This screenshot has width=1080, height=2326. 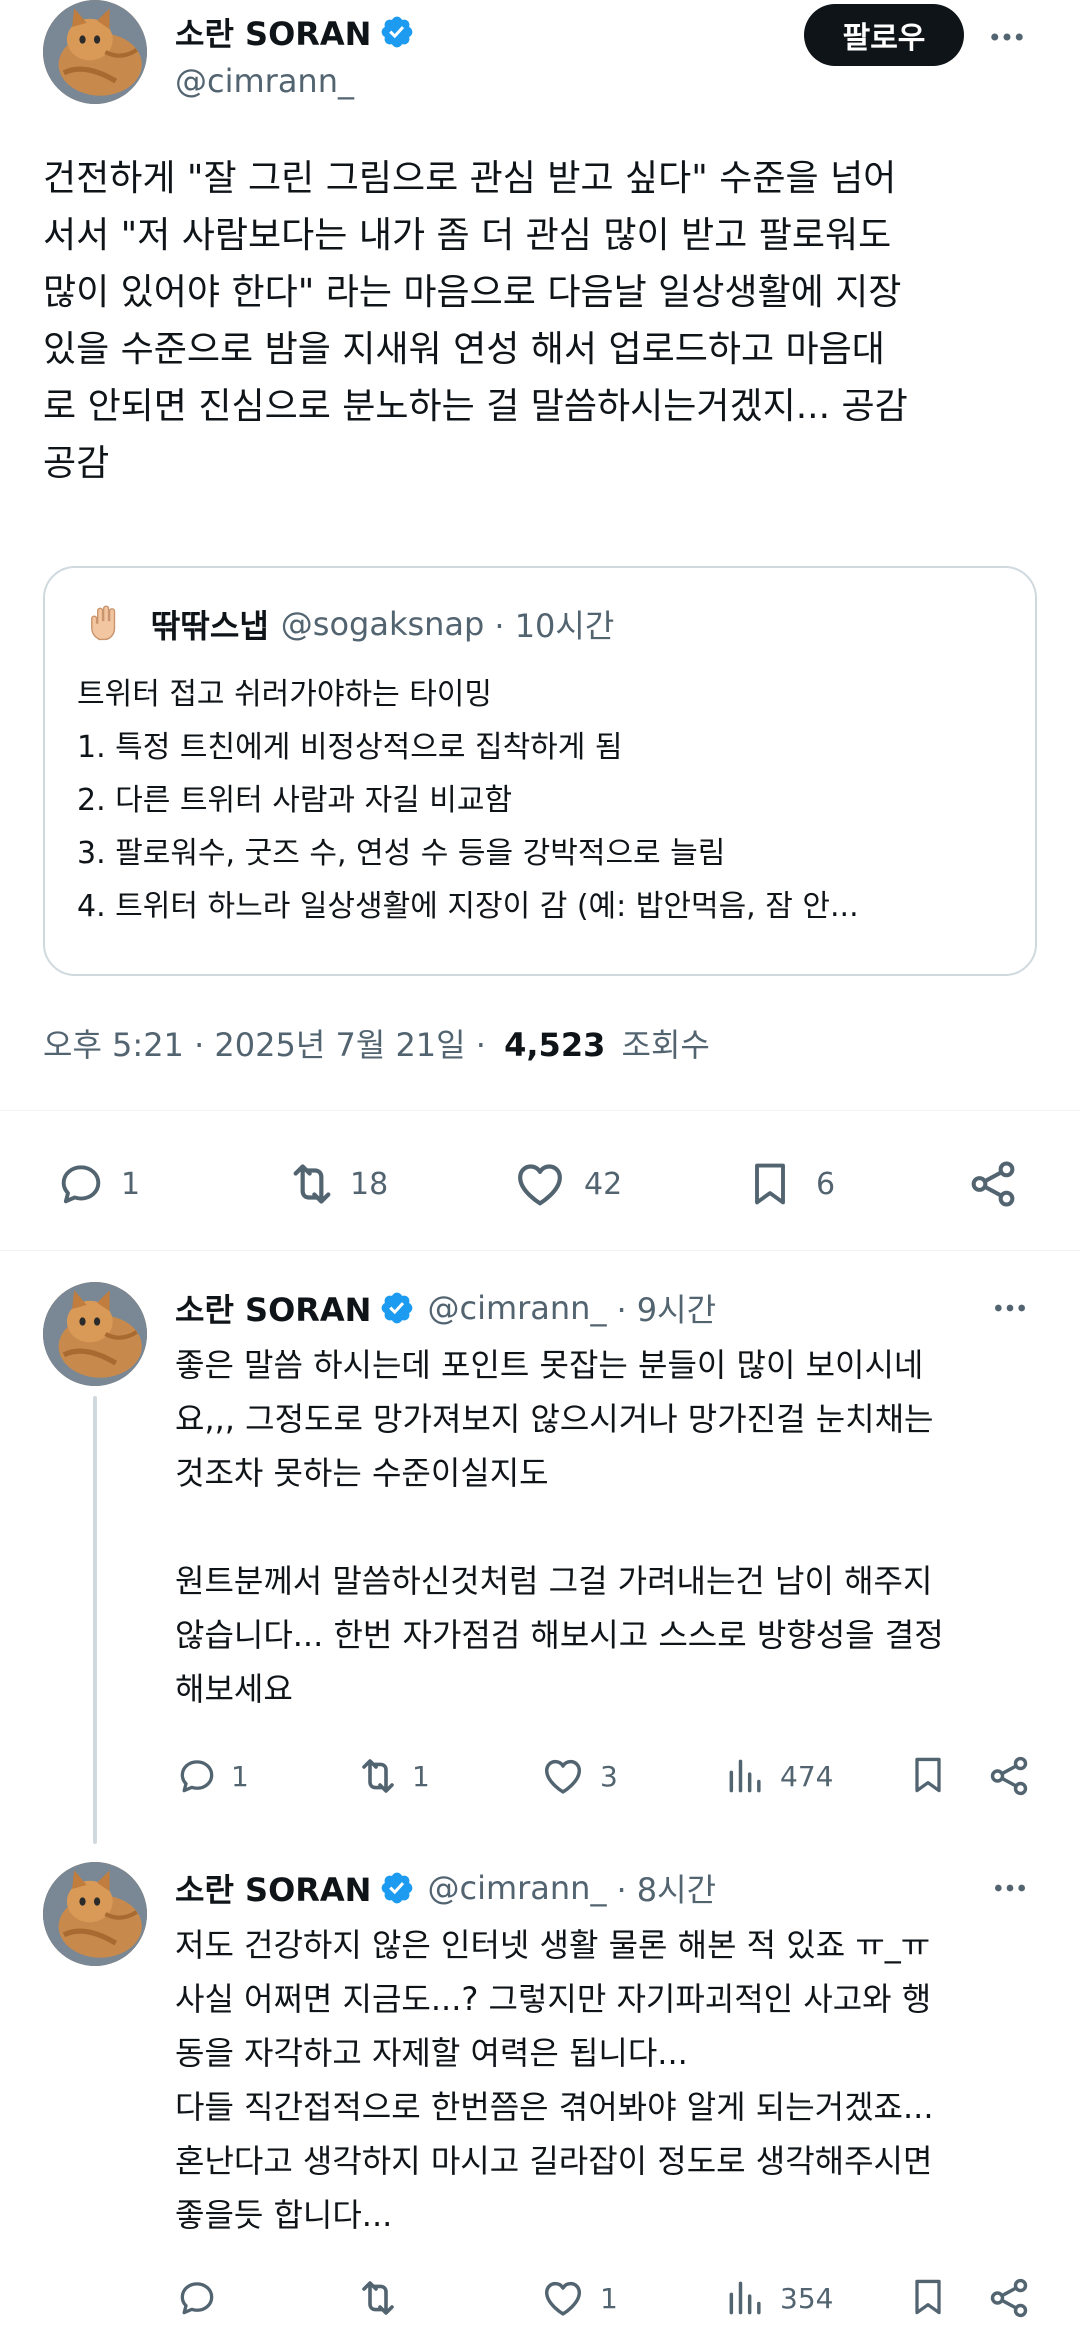 I want to click on retweet-button: 18, so click(x=336, y=1184).